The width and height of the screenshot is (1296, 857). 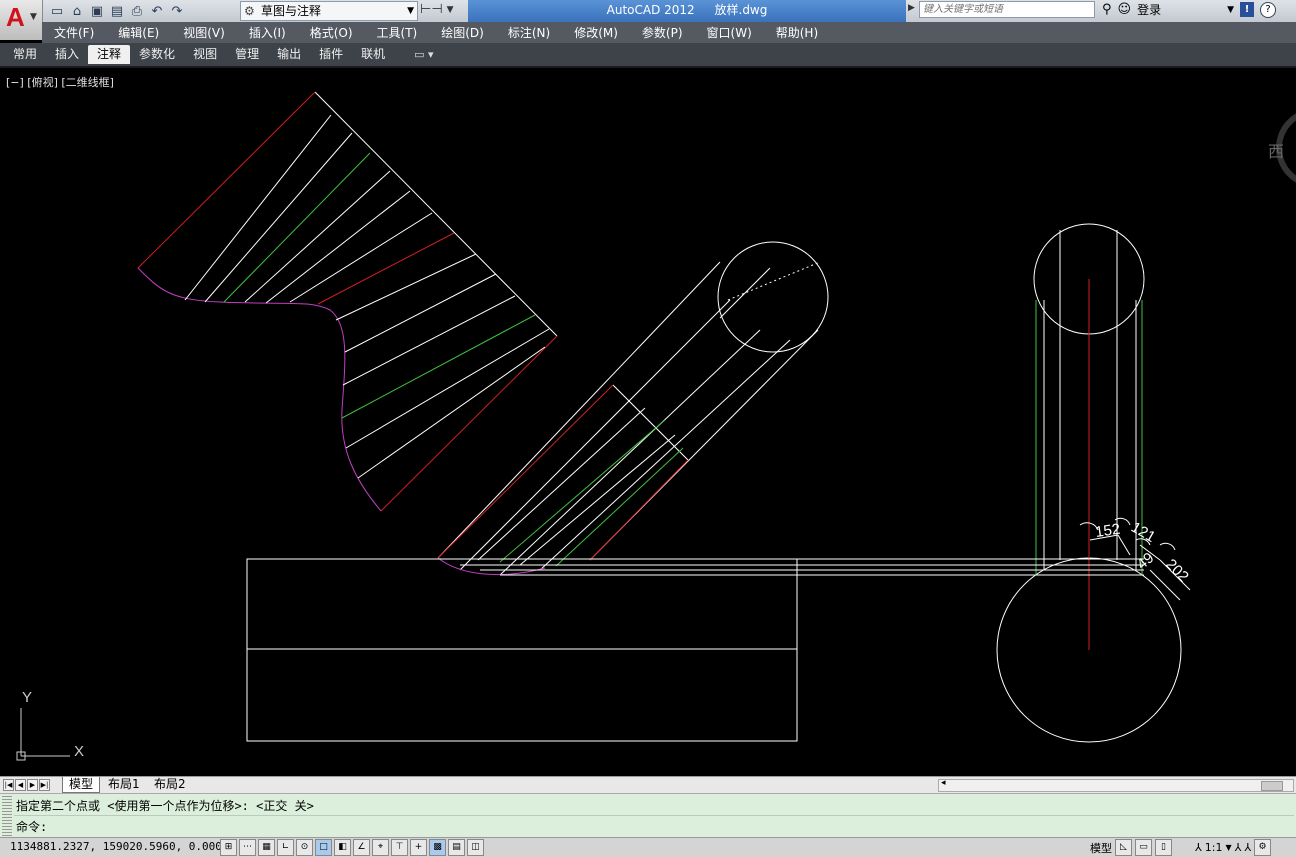 What do you see at coordinates (119, 846) in the screenshot?
I see `coordinate-readout: 1134881.2327, 159020.5960, 0.0000` at bounding box center [119, 846].